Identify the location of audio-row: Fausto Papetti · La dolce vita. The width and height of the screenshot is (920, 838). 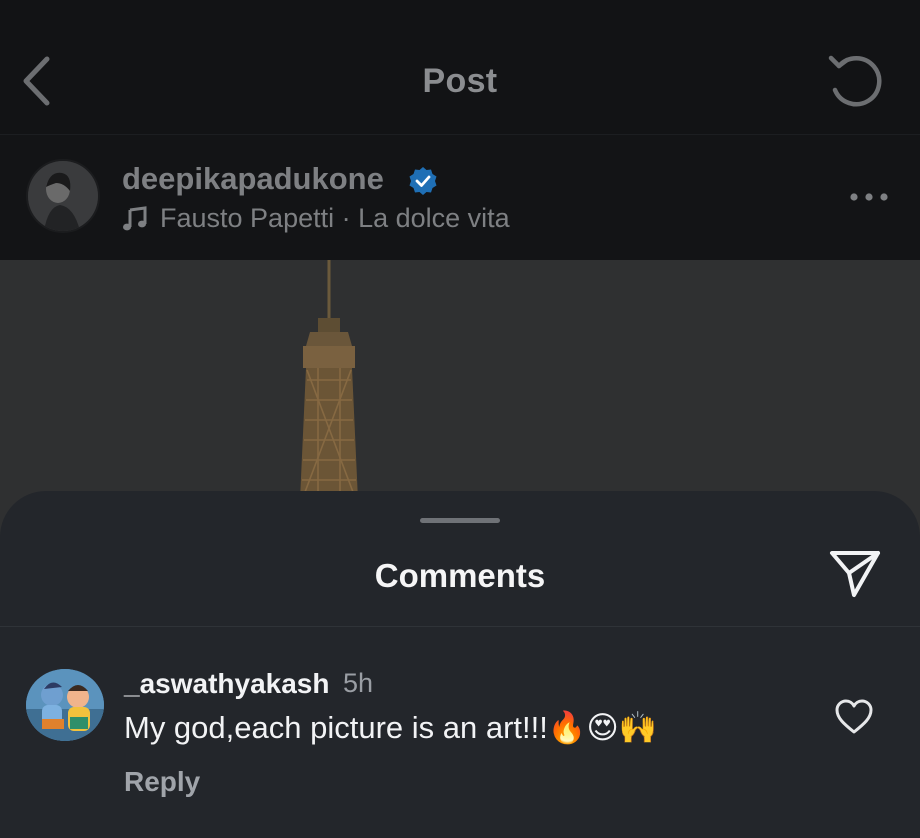
(316, 218).